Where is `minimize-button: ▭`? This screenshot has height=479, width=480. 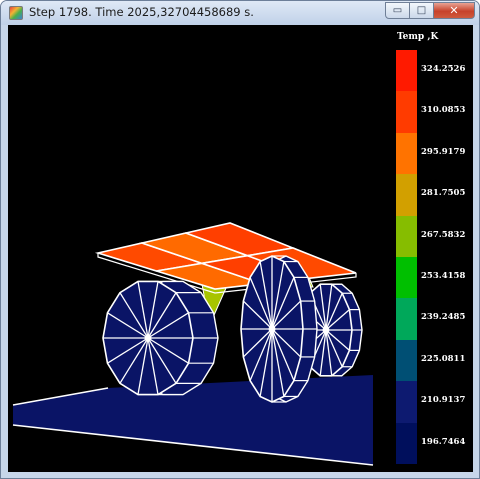
minimize-button: ▭ is located at coordinates (397, 10).